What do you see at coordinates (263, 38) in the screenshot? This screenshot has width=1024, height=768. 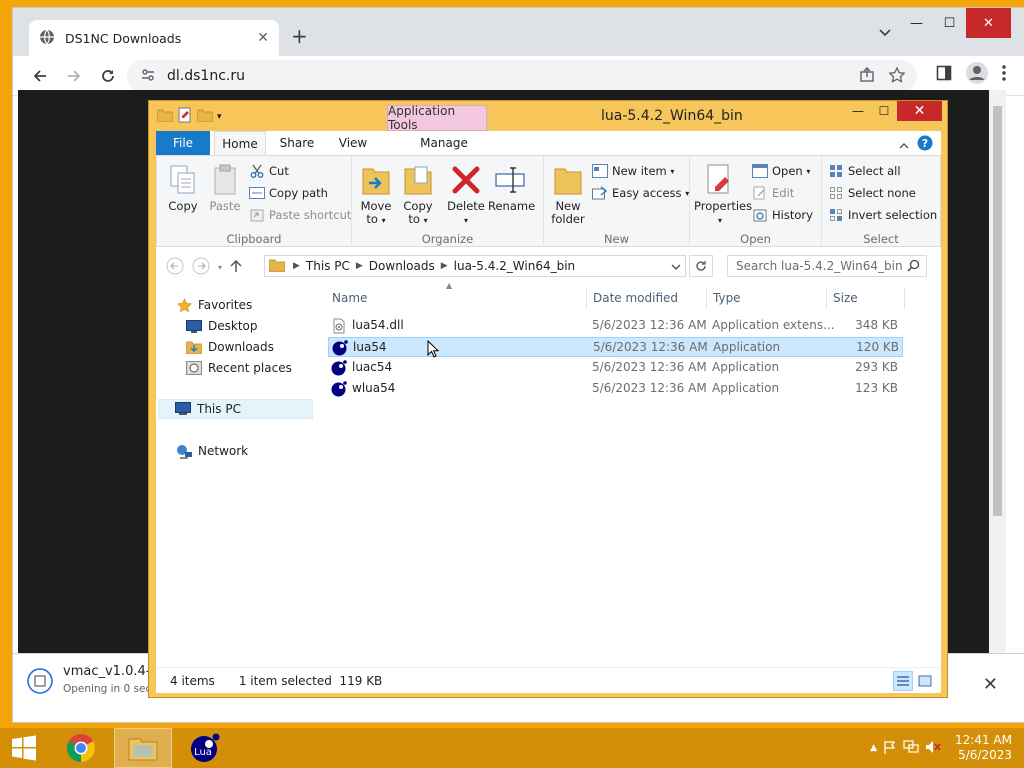 I see `tab-close-icon: ✕` at bounding box center [263, 38].